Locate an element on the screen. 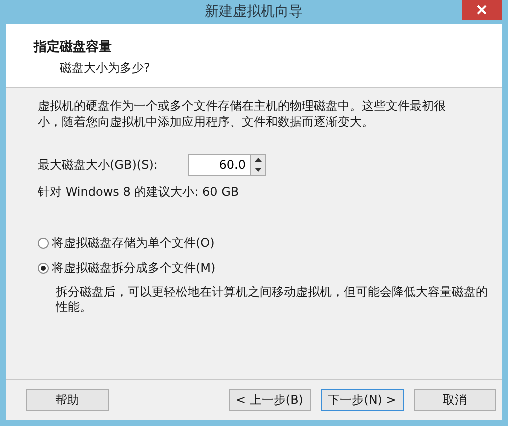 Image resolution: width=508 pixels, height=426 pixels. dialog-button: 下一步(N) > is located at coordinates (362, 400).